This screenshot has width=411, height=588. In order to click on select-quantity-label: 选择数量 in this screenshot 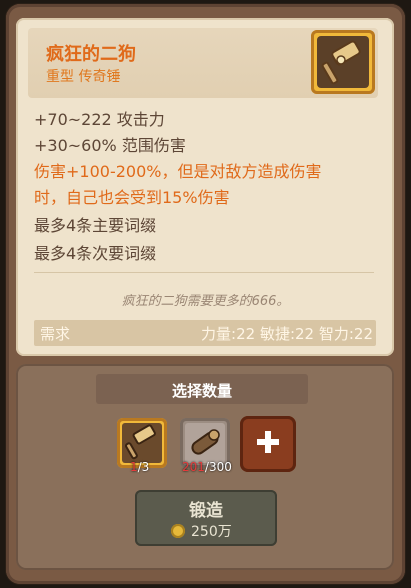, I will do `click(201, 391)`.